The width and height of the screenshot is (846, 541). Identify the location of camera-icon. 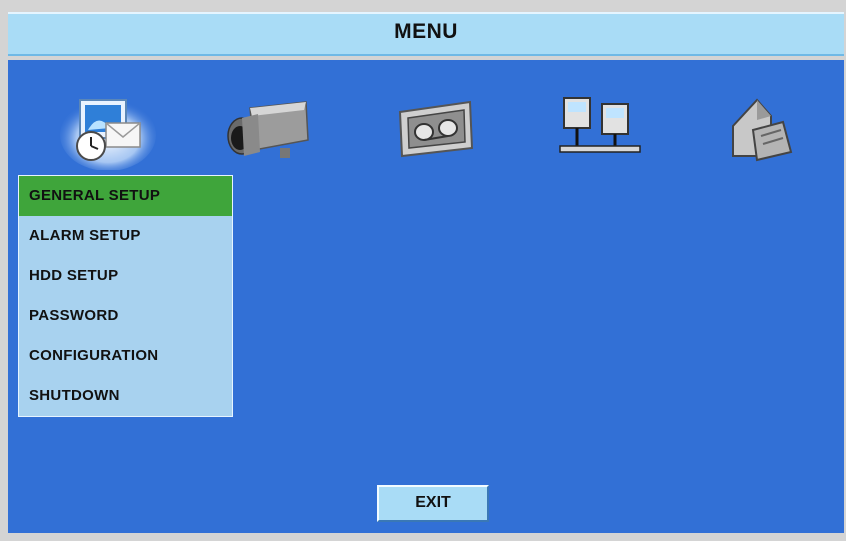
(268, 130).